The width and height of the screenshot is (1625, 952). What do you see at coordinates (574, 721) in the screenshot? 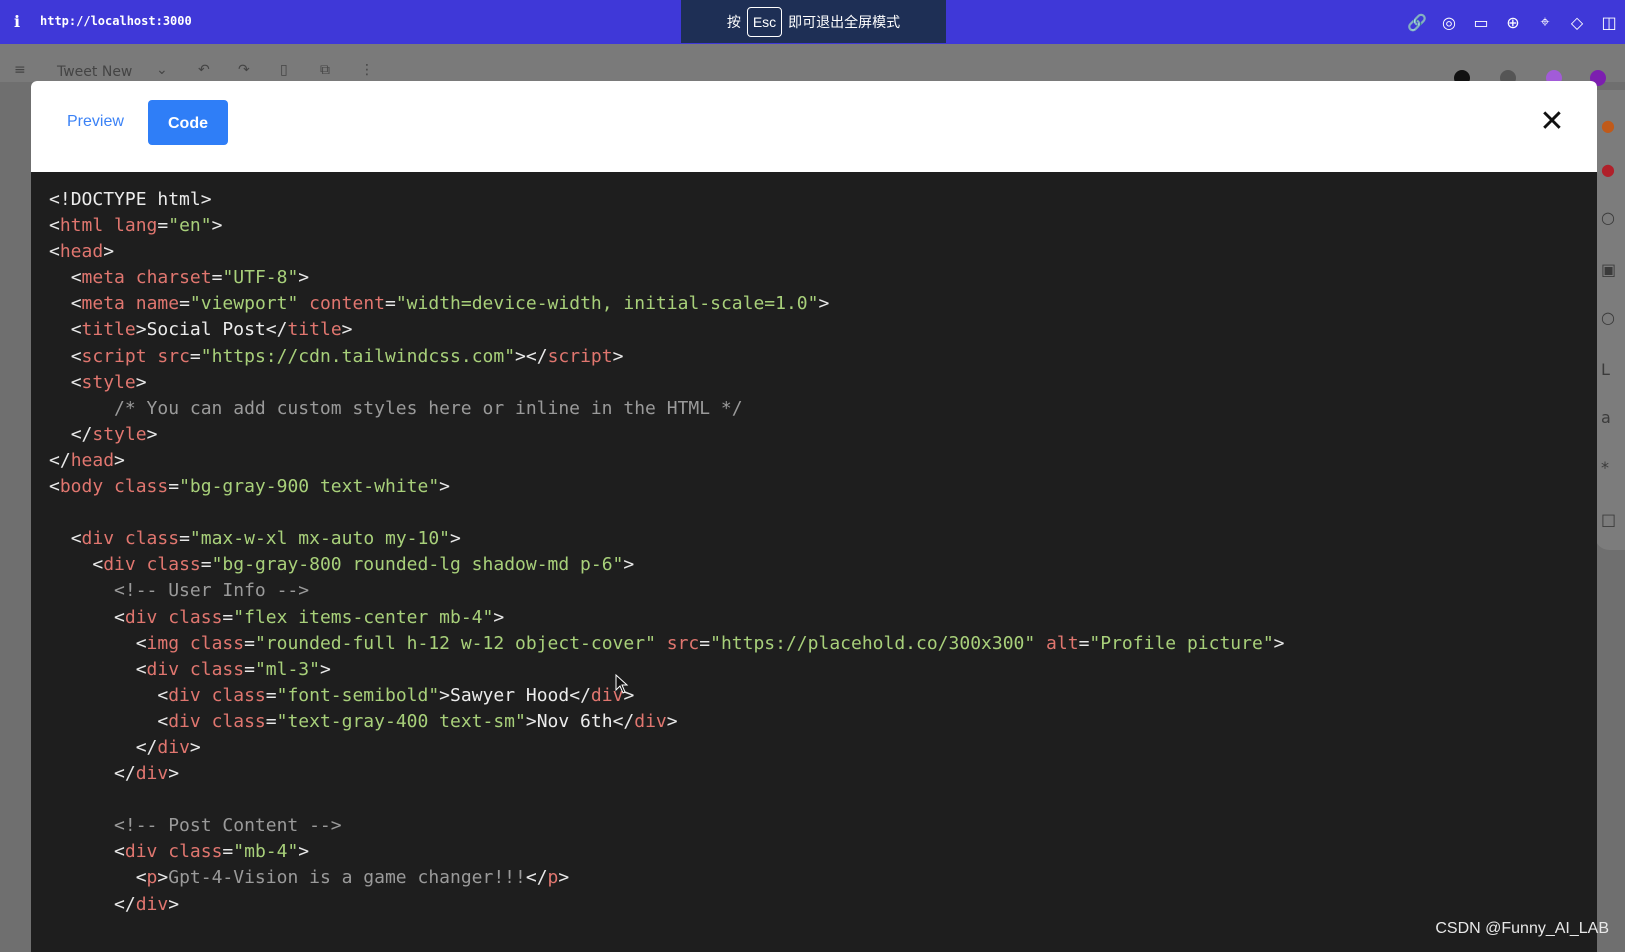
I see `code-token: Nov 6th` at bounding box center [574, 721].